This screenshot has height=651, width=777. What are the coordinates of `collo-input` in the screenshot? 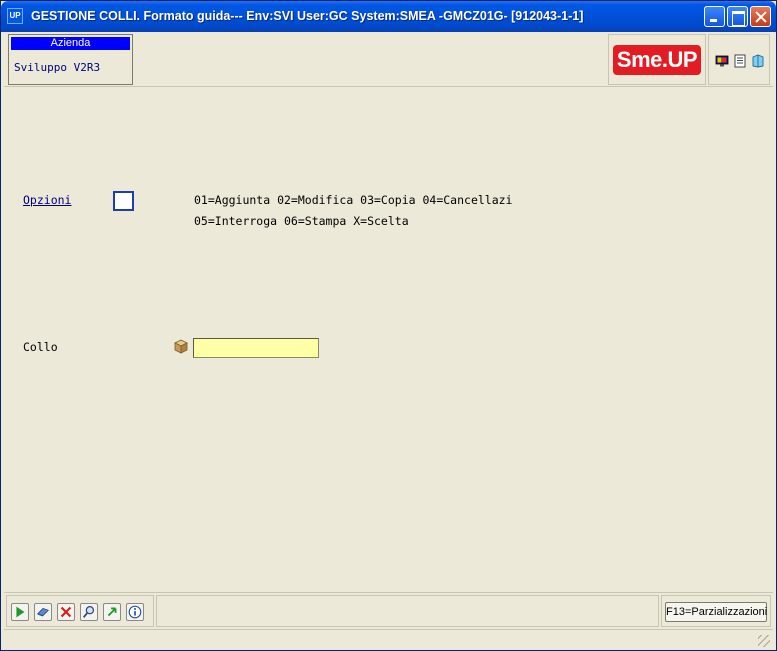 It's located at (256, 348).